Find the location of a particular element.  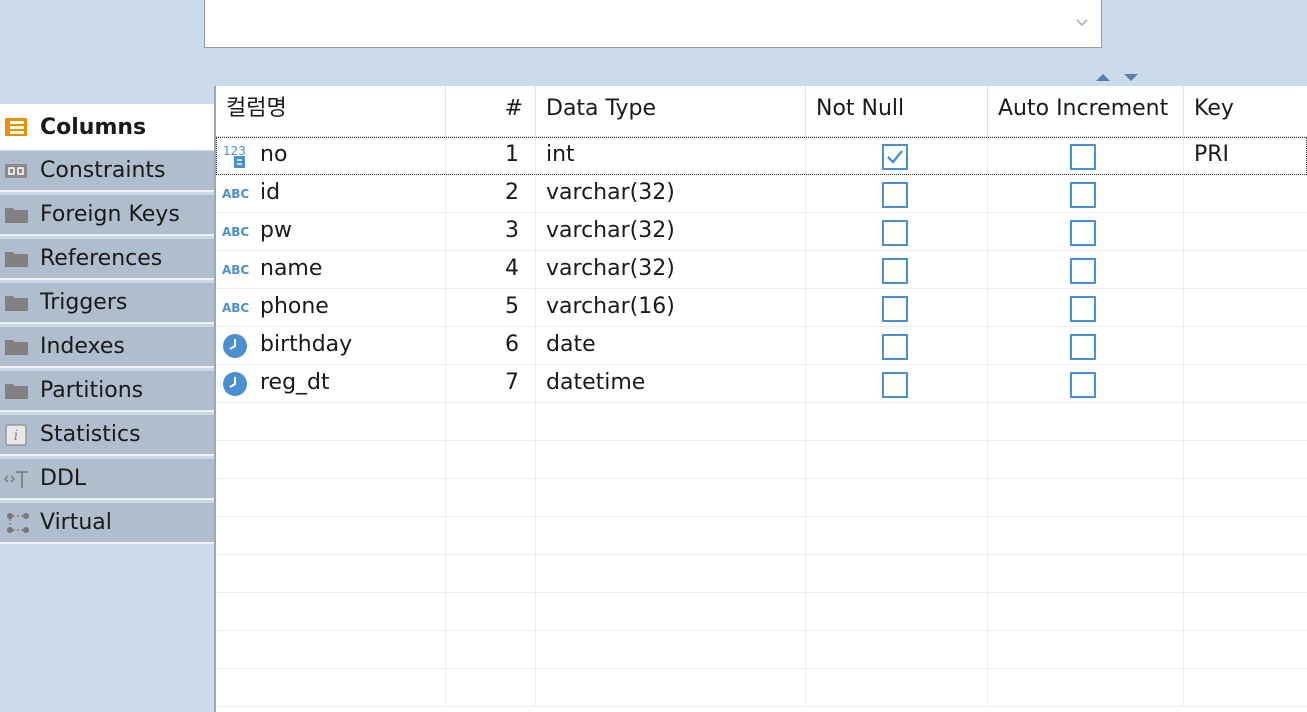

numeric-type-icon: 123 is located at coordinates (234, 156).